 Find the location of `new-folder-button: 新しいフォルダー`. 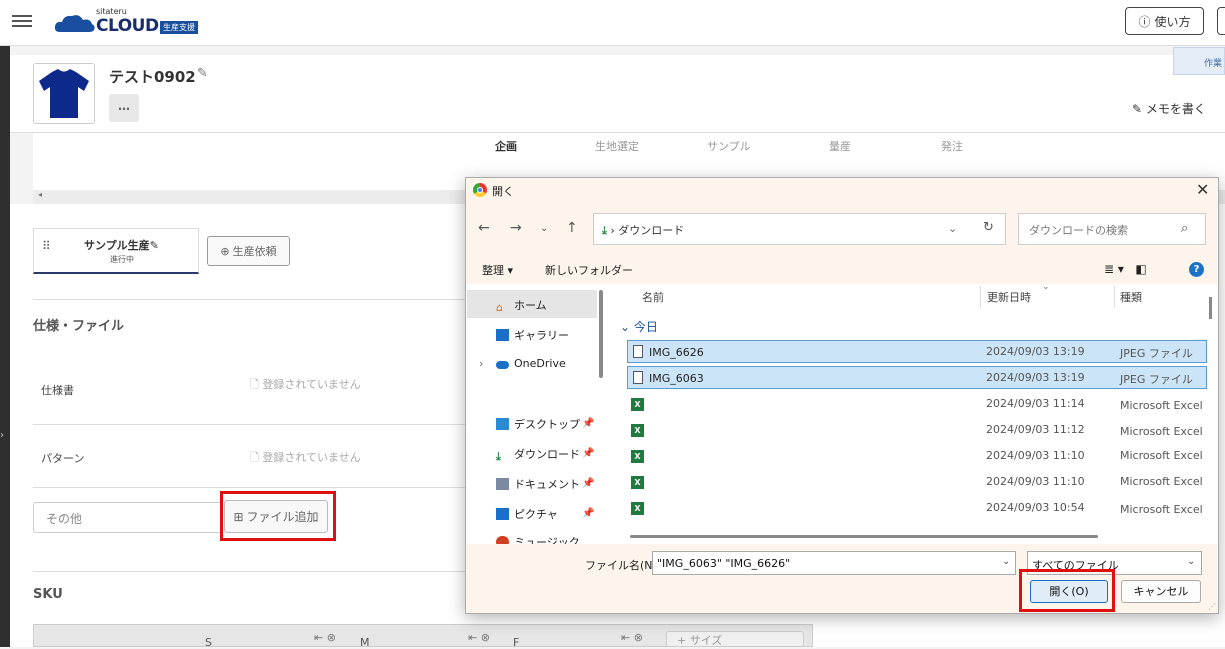

new-folder-button: 新しいフォルダー is located at coordinates (589, 270).